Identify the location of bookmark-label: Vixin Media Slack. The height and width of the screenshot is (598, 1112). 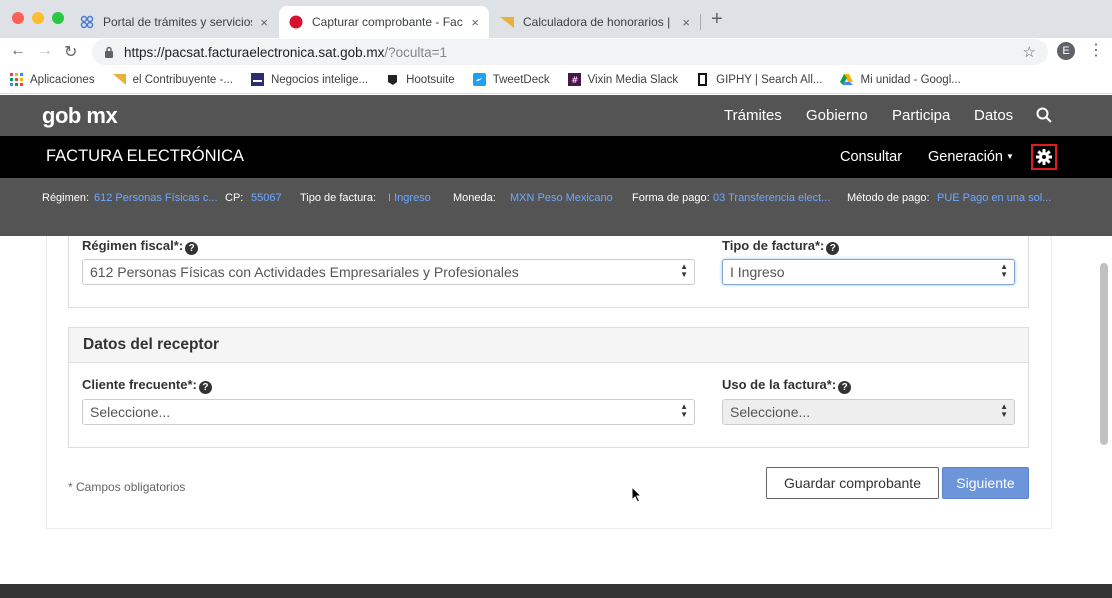
(633, 79).